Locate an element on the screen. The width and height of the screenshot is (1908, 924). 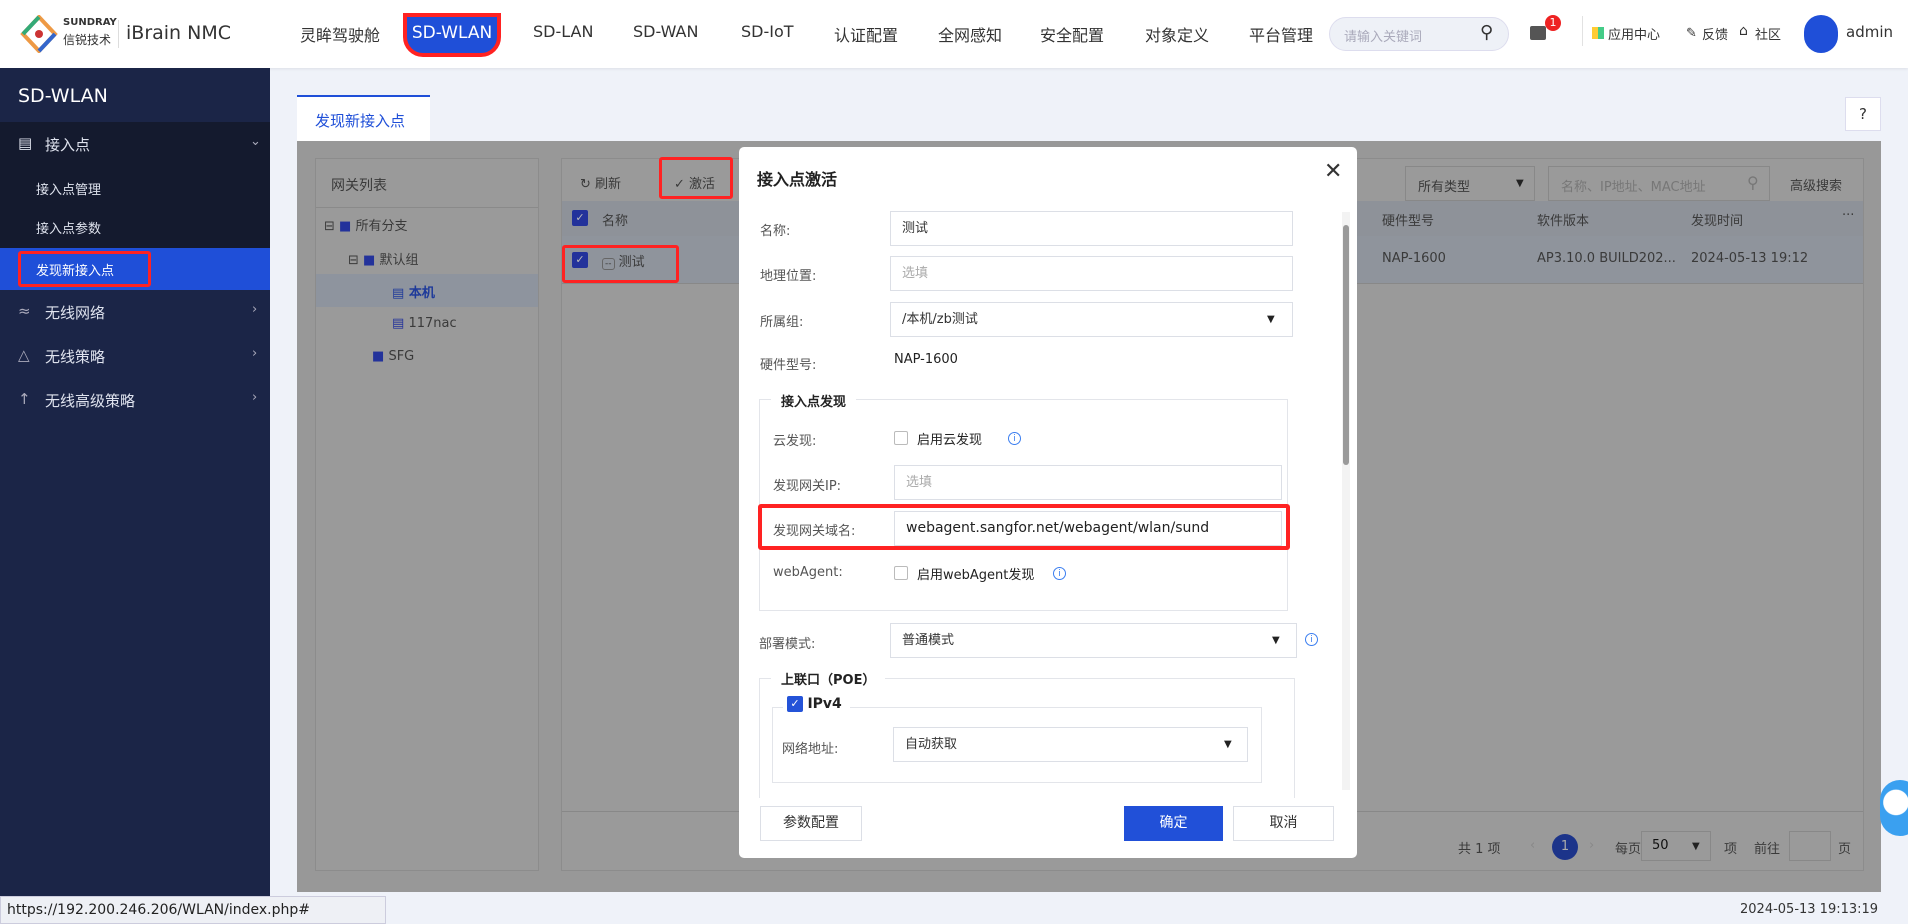
close-icon: ✕ is located at coordinates (1333, 171).